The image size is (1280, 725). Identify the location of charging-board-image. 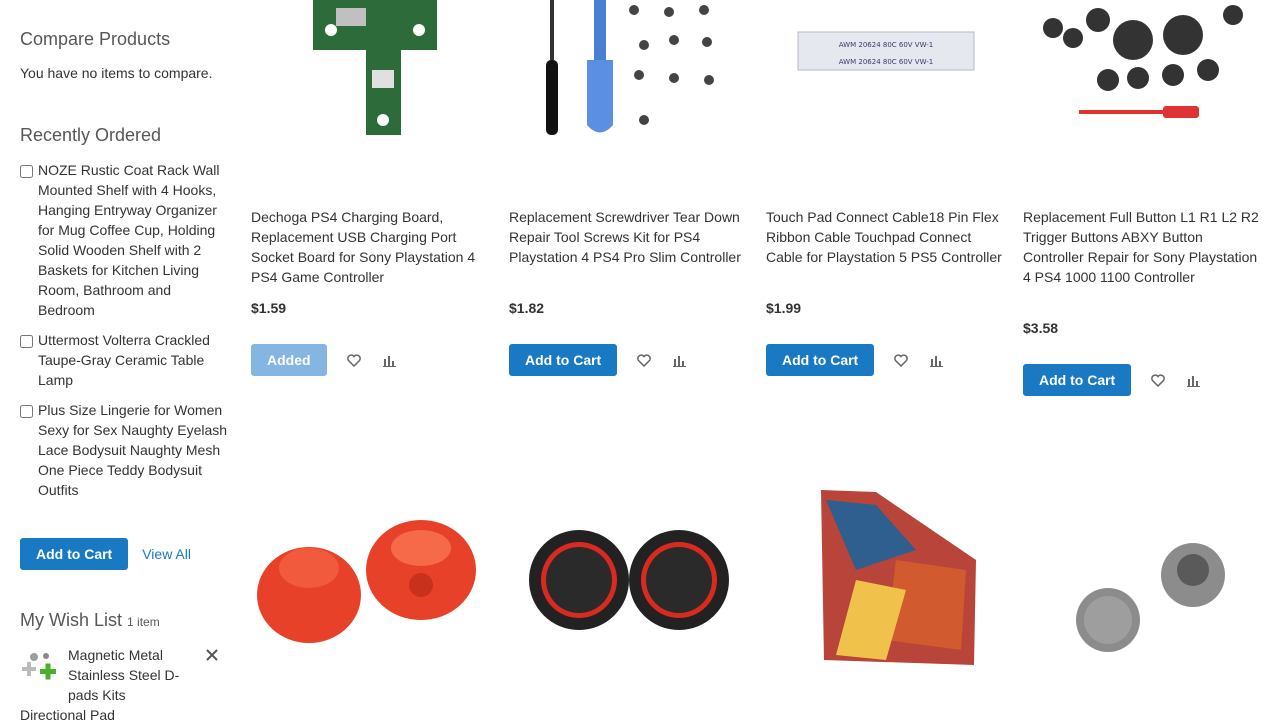
(371, 75).